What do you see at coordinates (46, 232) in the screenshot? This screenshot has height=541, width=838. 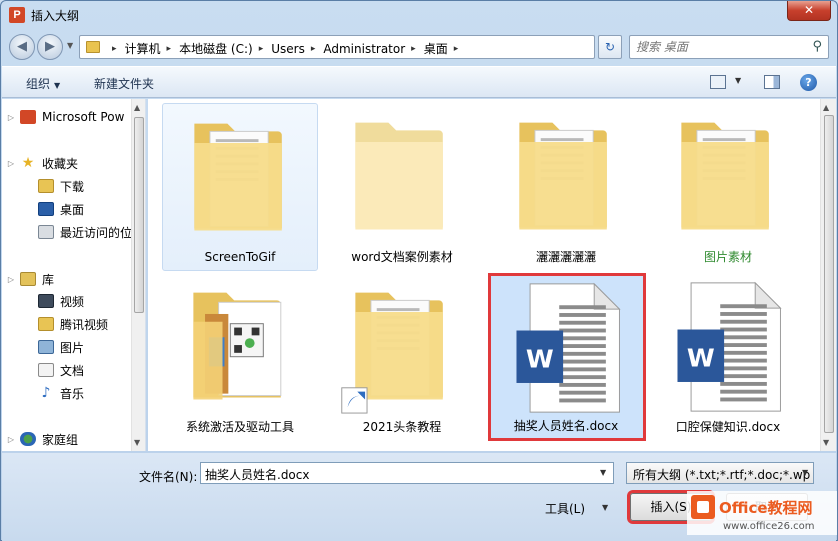 I see `recent-places-icon` at bounding box center [46, 232].